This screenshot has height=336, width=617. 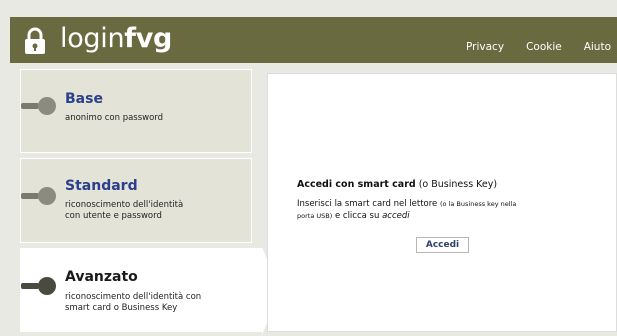 I want to click on app-logo: loginfvg, so click(x=116, y=39).